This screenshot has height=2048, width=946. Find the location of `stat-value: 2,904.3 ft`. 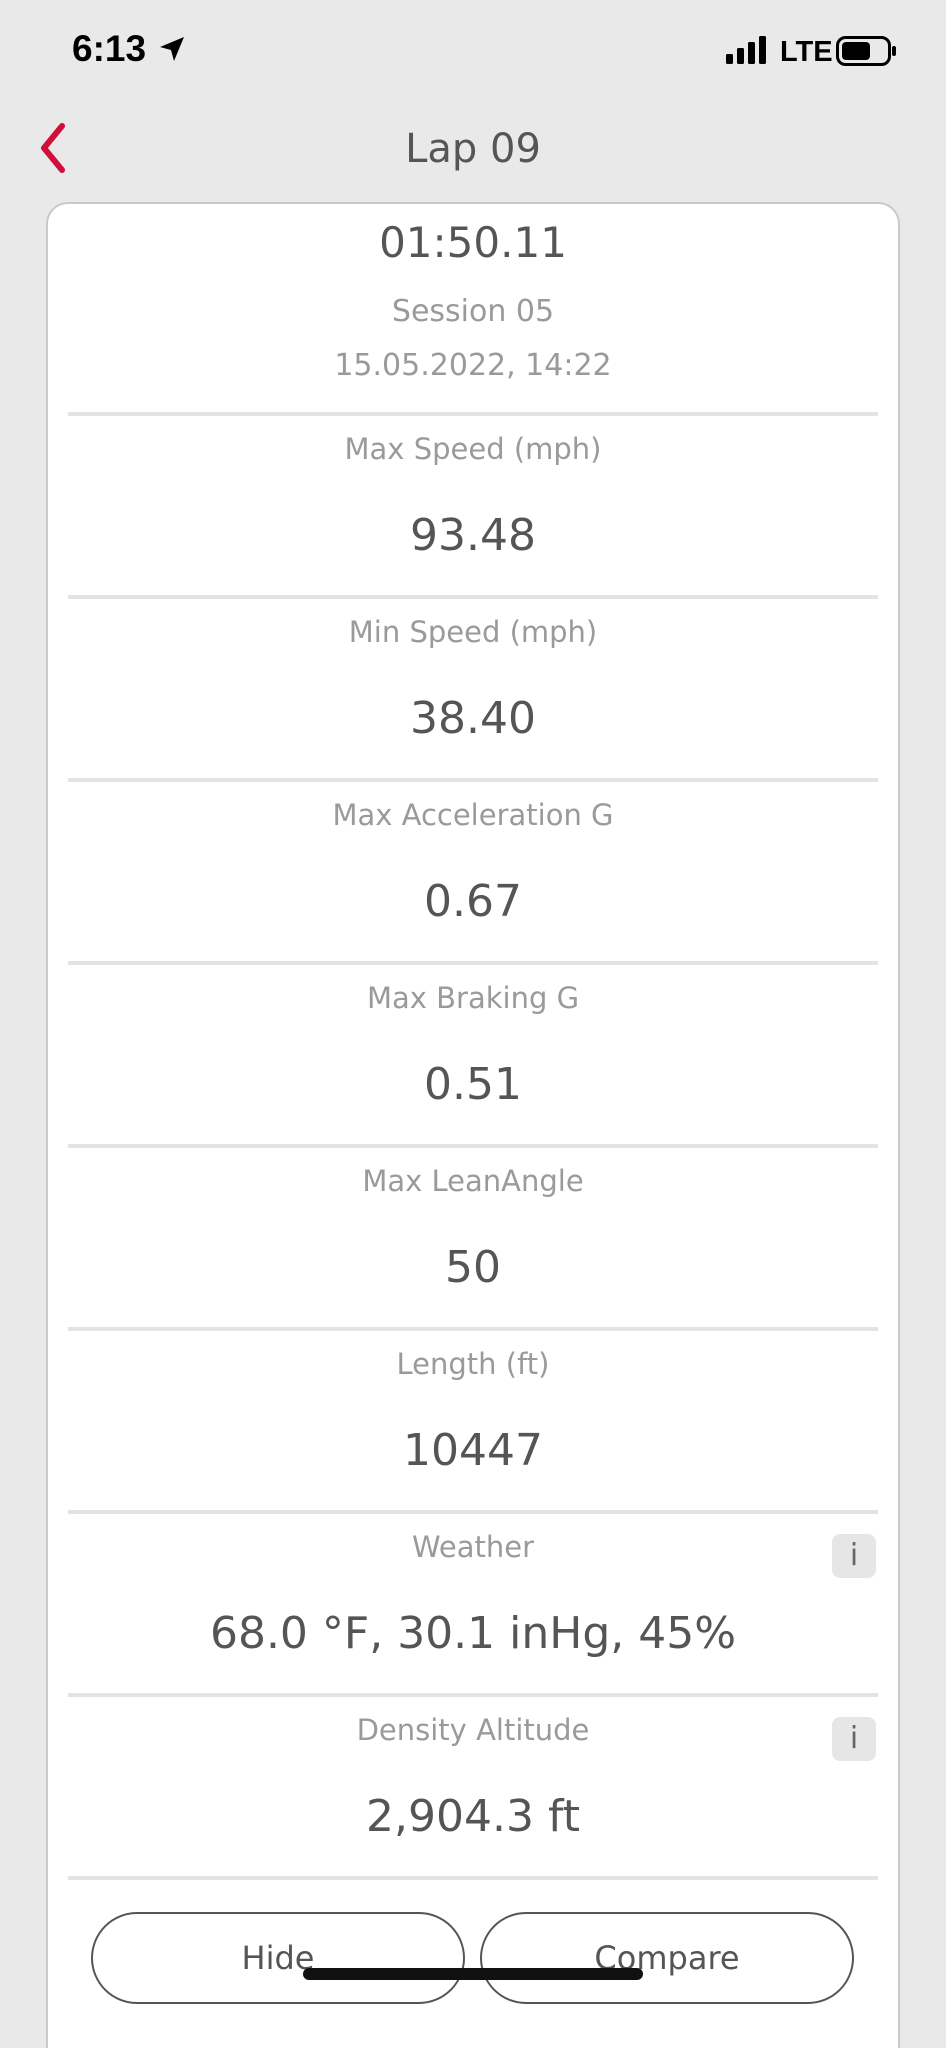

stat-value: 2,904.3 ft is located at coordinates (473, 1816).